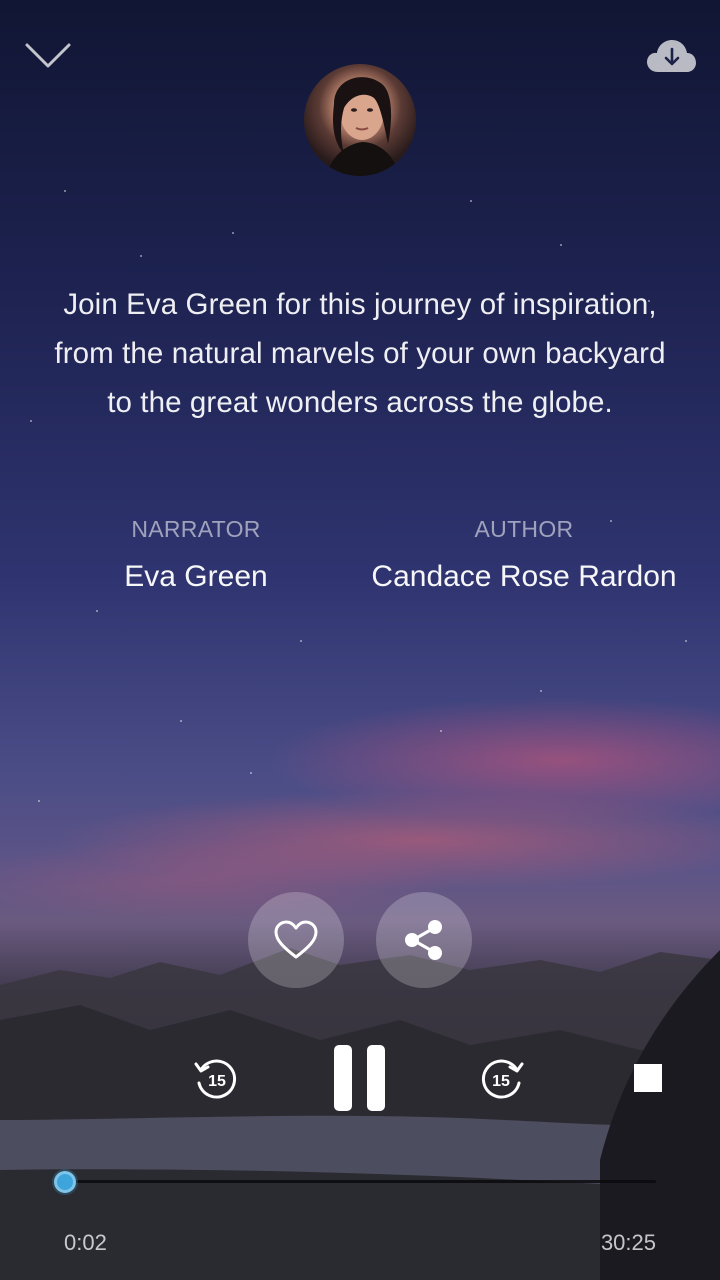  Describe the element at coordinates (196, 529) in the screenshot. I see `narrator-label: NARRATOR` at that location.